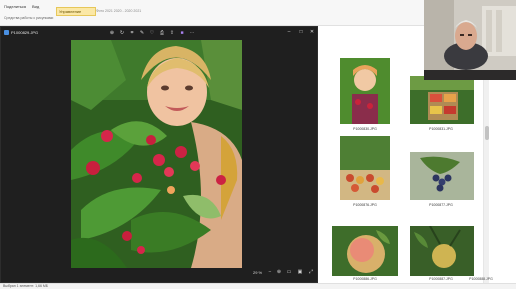  What do you see at coordinates (258, 286) in the screenshot?
I see `explorer-status-bar: Выбран 1 элемент: 1,66 МБ` at bounding box center [258, 286].